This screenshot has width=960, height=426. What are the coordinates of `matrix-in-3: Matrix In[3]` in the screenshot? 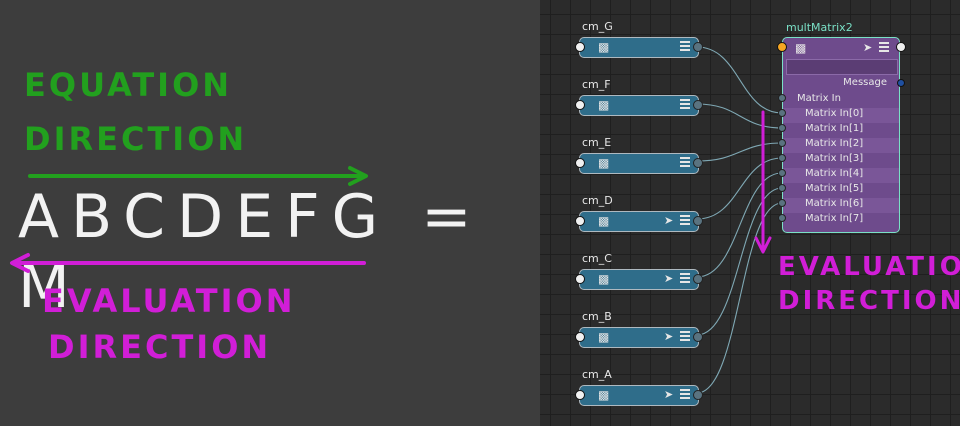 It's located at (834, 158).